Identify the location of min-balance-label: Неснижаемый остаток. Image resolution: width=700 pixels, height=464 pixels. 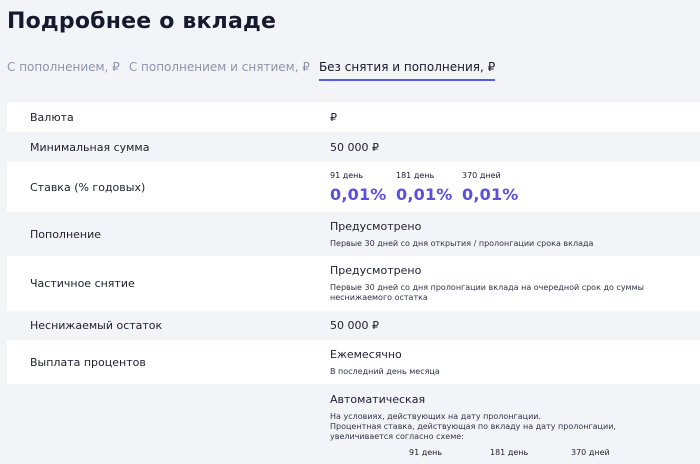
(96, 325).